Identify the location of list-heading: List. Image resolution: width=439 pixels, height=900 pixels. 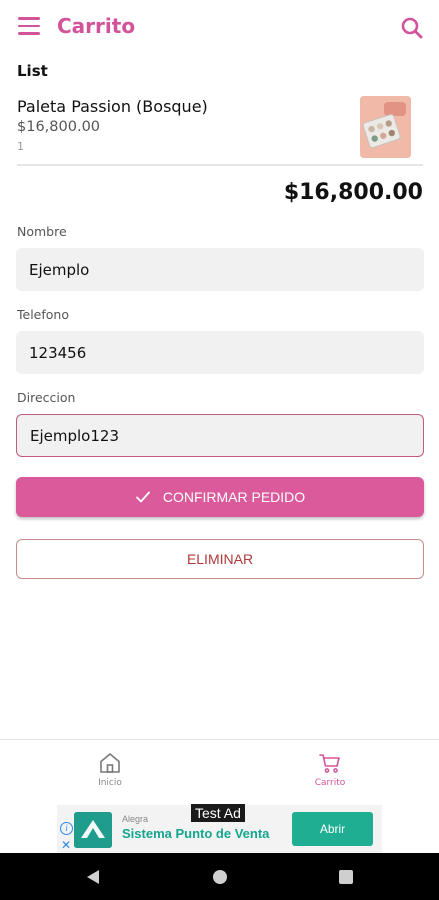
(32, 71).